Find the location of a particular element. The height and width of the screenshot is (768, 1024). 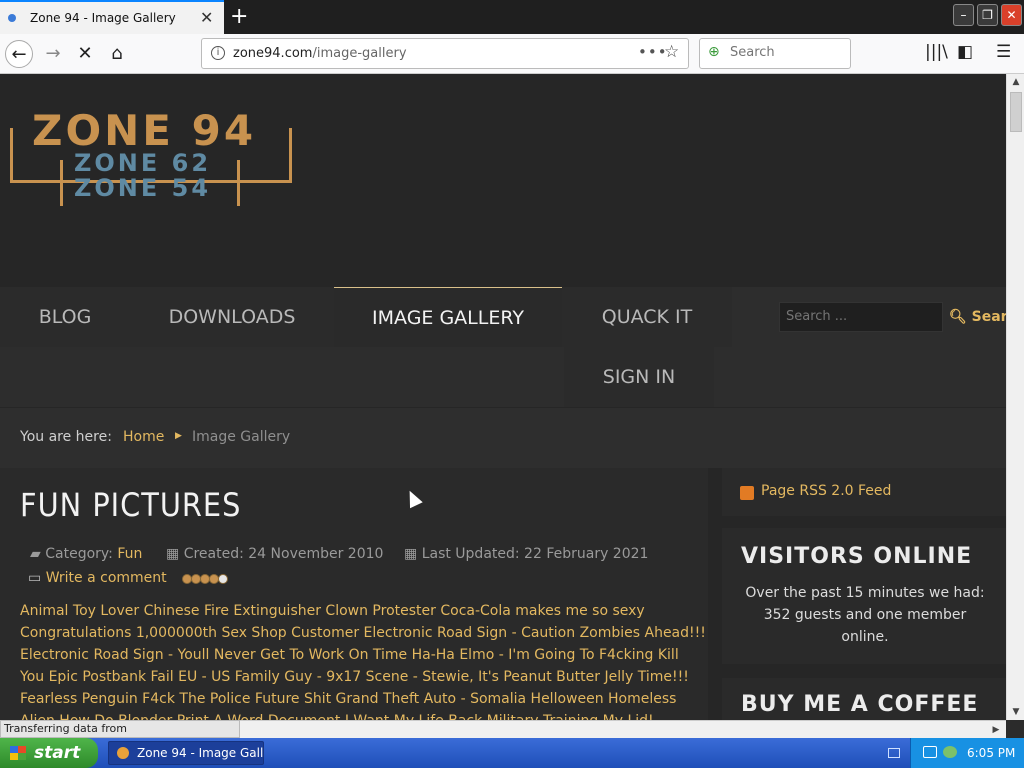

info-icon: i is located at coordinates (218, 53).